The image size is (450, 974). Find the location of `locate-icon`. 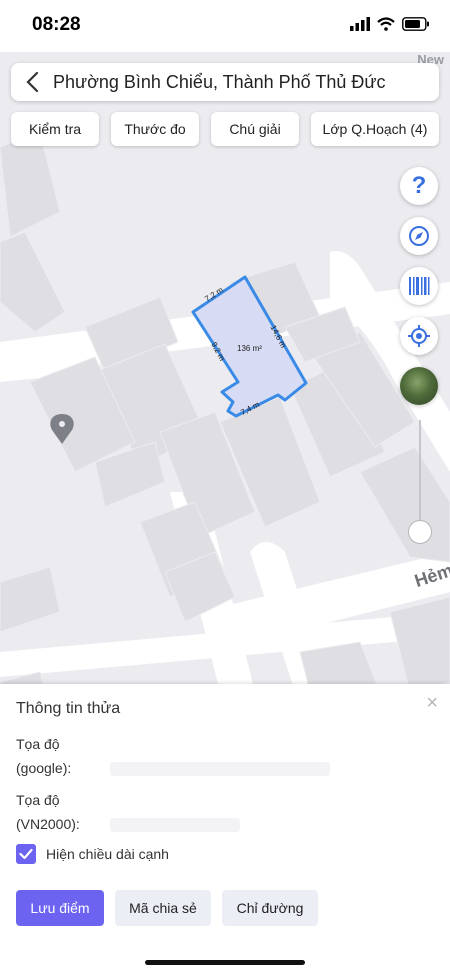

locate-icon is located at coordinates (419, 336).